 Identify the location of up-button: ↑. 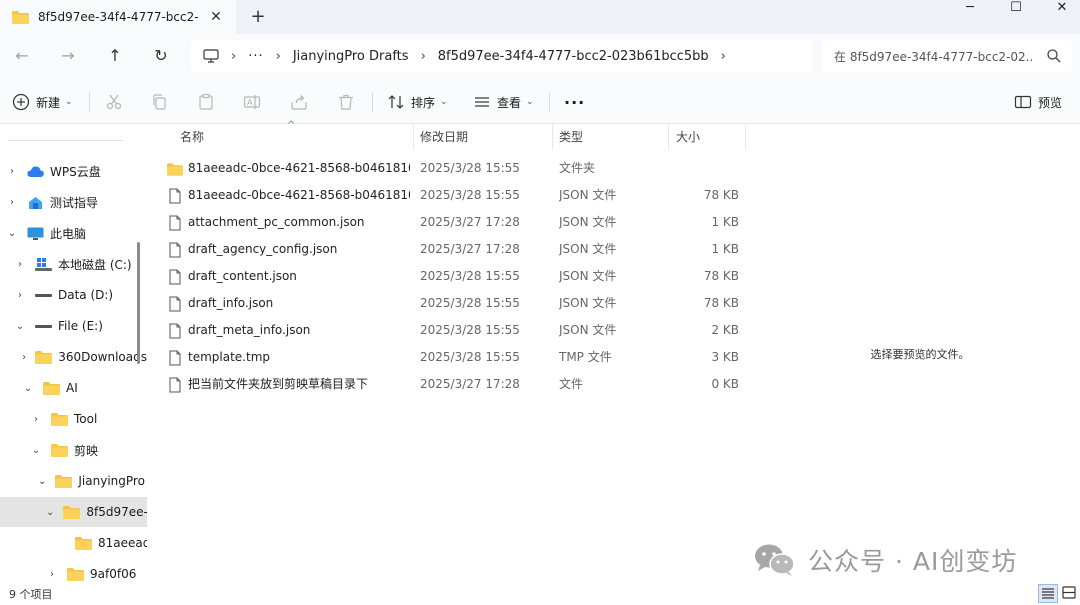
(115, 56).